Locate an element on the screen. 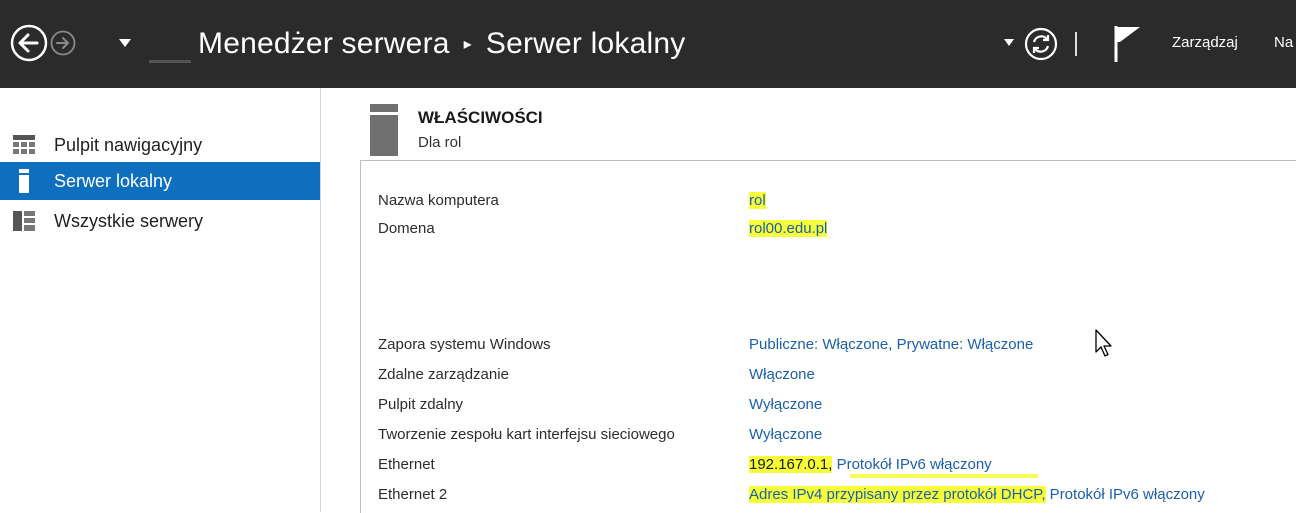  section-subtitle: Dla rol is located at coordinates (440, 142).